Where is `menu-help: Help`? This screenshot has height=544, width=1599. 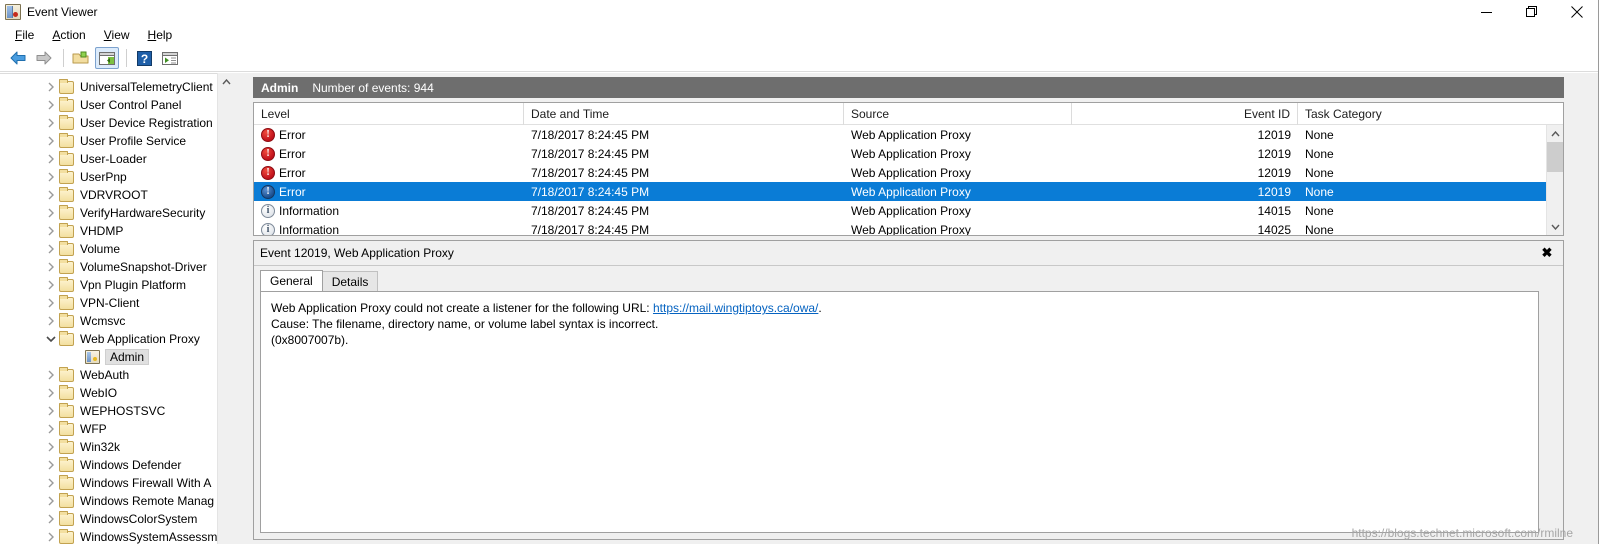
menu-help: Help is located at coordinates (160, 35).